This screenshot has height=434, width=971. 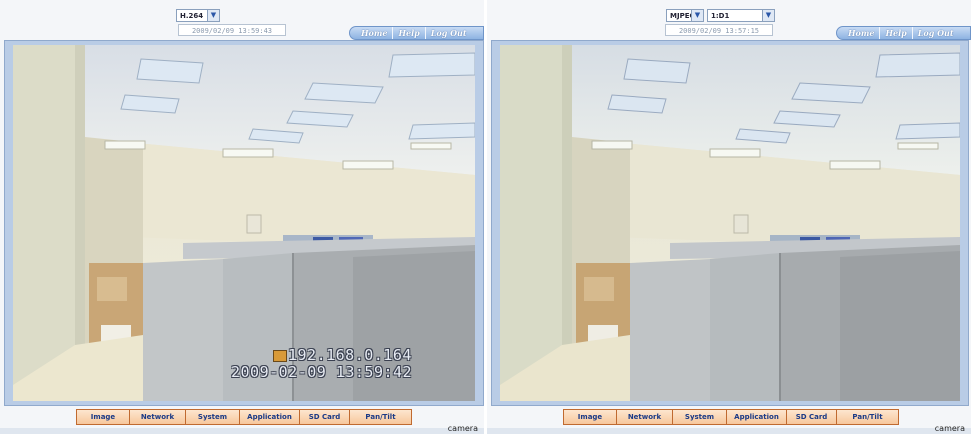 What do you see at coordinates (280, 356) in the screenshot?
I see `overlay-record-icon` at bounding box center [280, 356].